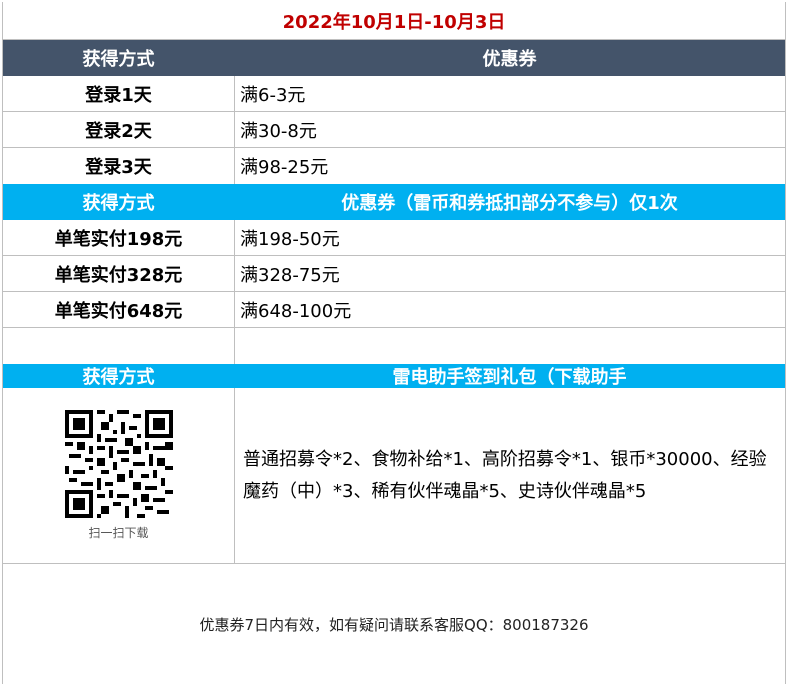 Image resolution: width=787 pixels, height=686 pixels. What do you see at coordinates (509, 129) in the screenshot?
I see `reward-cell: 满30-8元` at bounding box center [509, 129].